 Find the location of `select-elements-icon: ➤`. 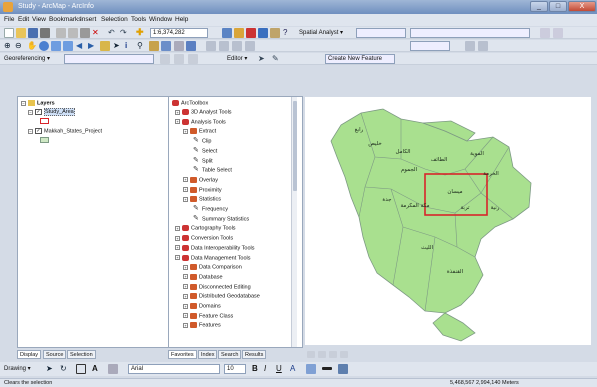

select-elements-icon: ➤ is located at coordinates (118, 46).